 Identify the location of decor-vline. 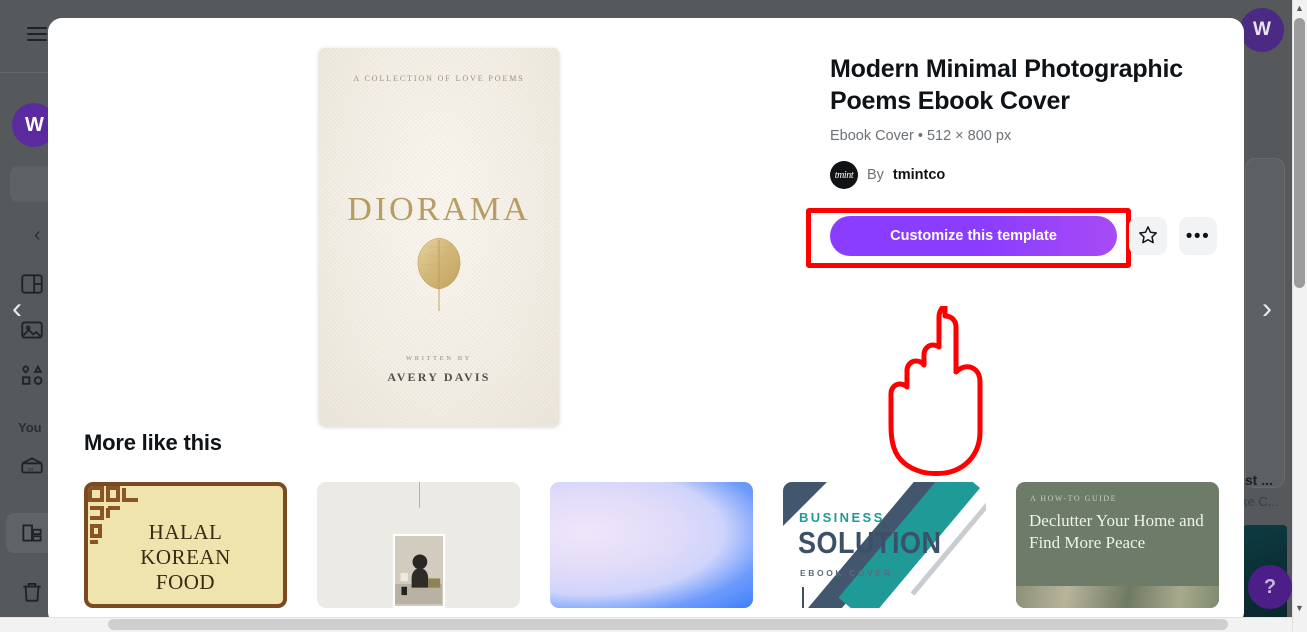
(803, 597).